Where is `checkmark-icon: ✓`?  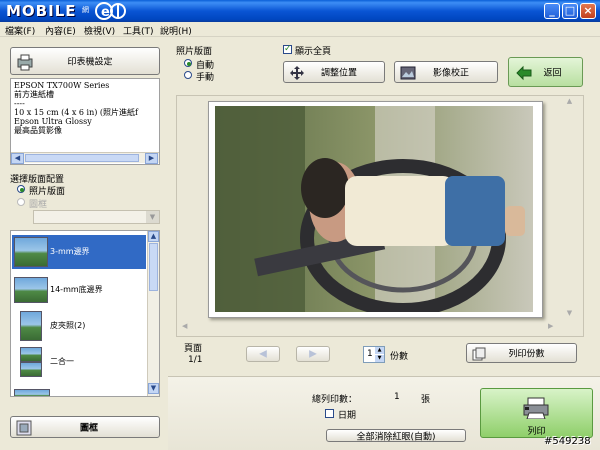
checkmark-icon: ✓ is located at coordinates (288, 49).